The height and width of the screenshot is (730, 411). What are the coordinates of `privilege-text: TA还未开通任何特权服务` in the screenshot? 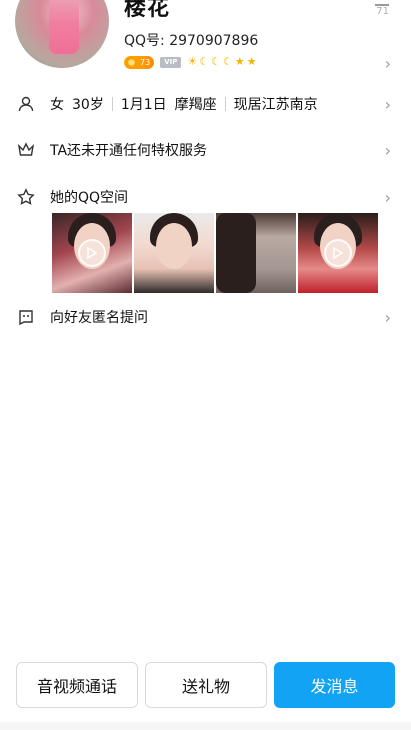 It's located at (129, 151).